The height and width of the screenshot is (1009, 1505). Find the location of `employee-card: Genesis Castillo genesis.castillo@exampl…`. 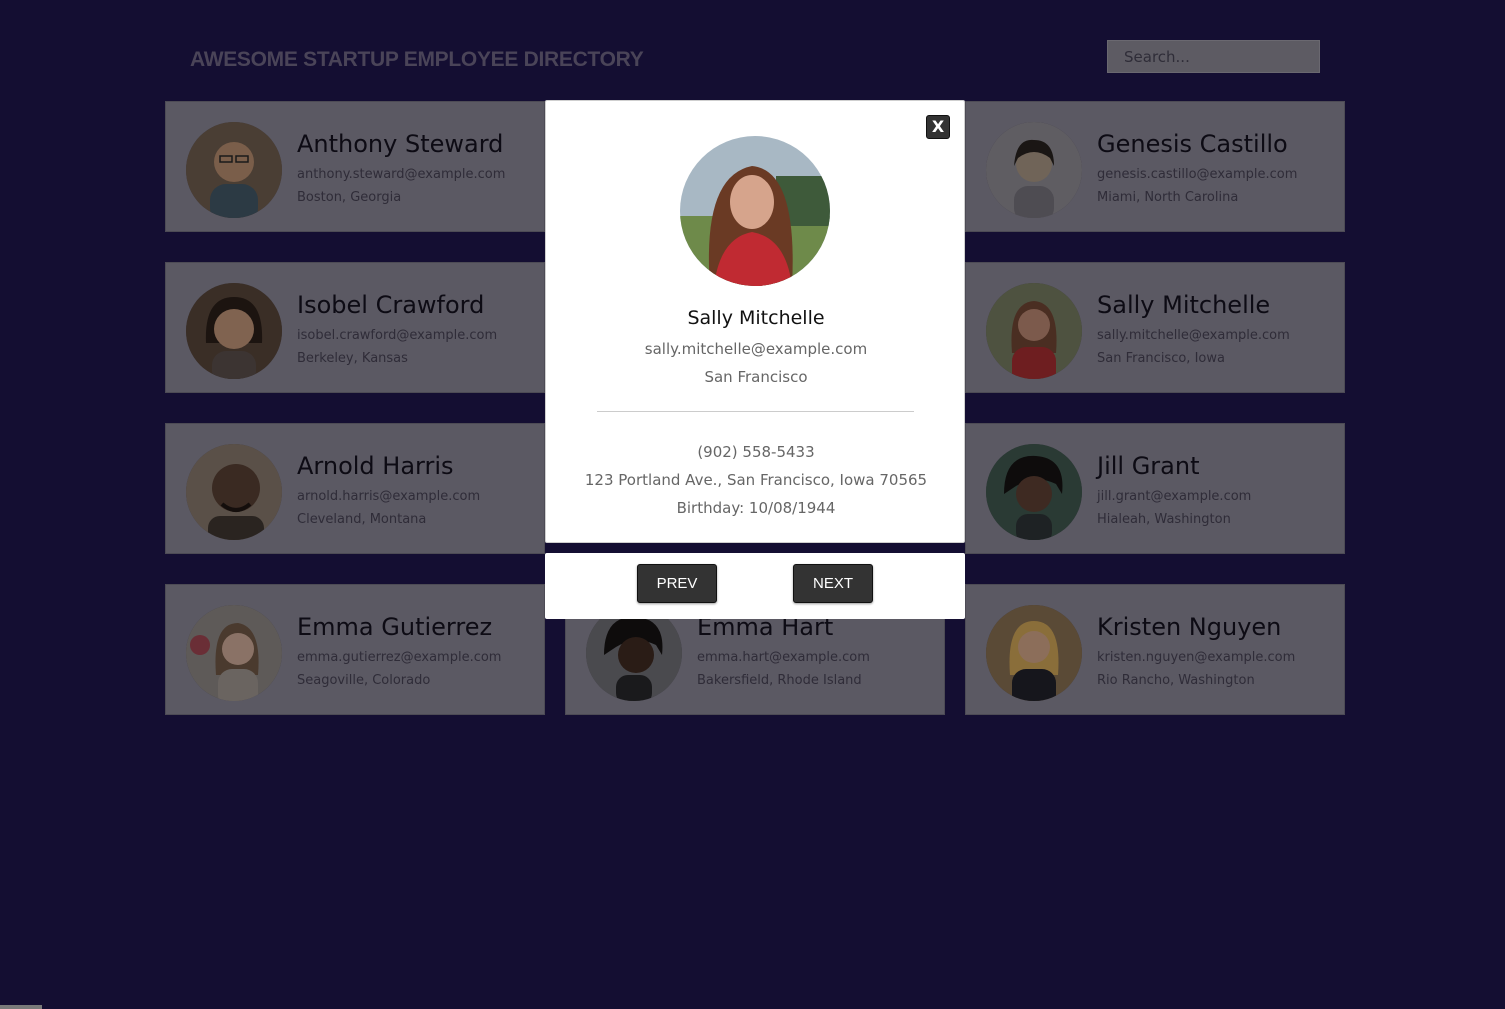

employee-card: Genesis Castillo genesis.castillo@exampl… is located at coordinates (1155, 166).